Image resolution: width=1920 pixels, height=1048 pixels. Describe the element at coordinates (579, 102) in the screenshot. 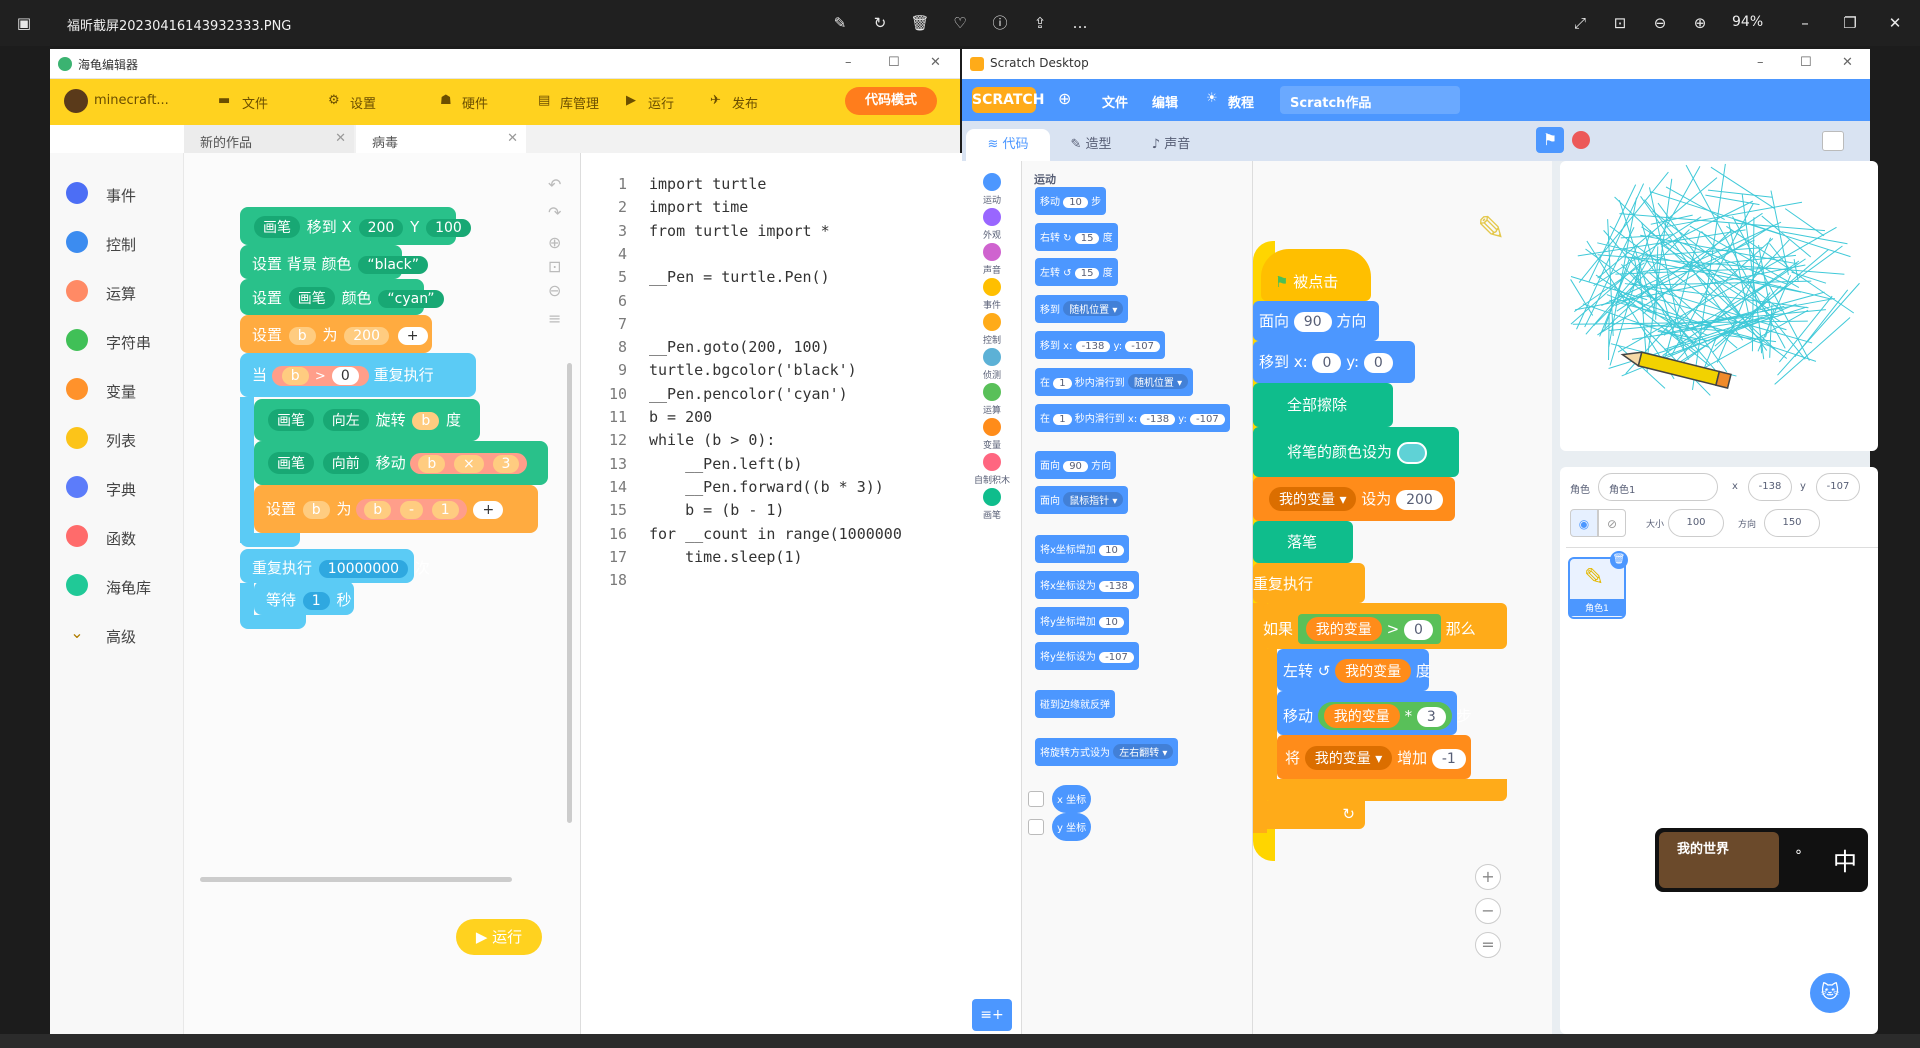

I see `library-menu: 库管理` at that location.